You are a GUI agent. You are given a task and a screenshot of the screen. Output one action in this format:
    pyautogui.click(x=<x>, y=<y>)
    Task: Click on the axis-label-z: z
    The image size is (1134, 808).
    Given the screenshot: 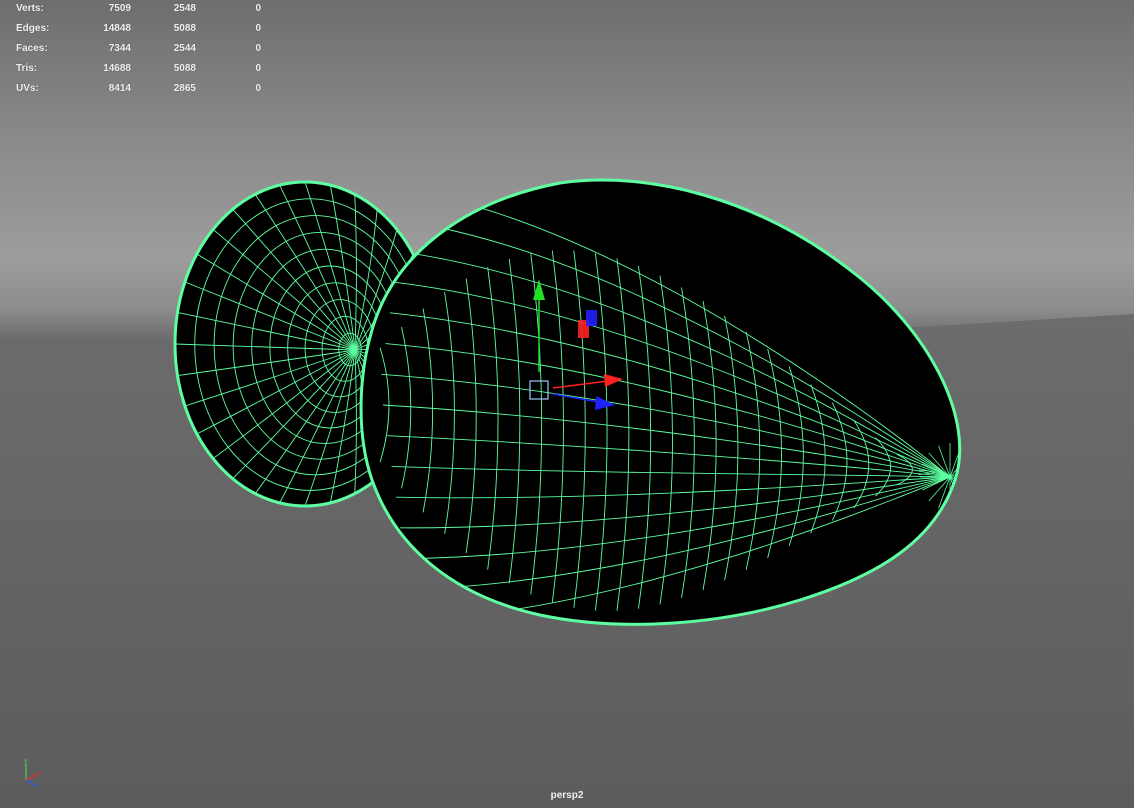 What is the action you would take?
    pyautogui.click(x=37, y=785)
    